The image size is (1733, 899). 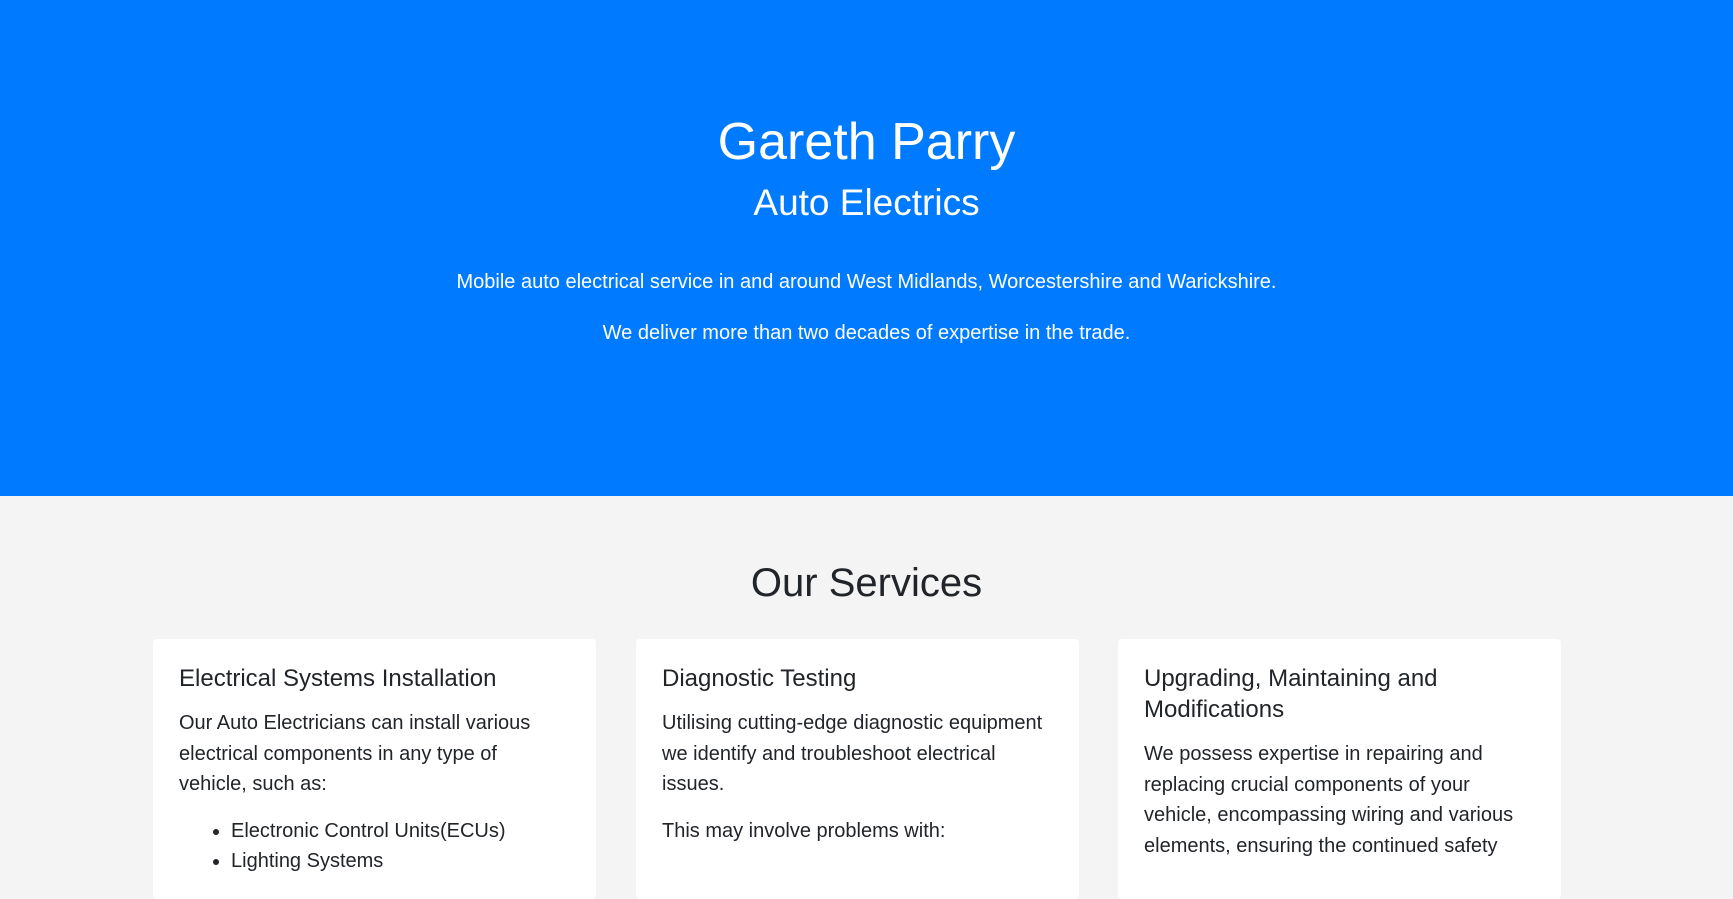 What do you see at coordinates (866, 142) in the screenshot?
I see `hero-title: Gareth Parry` at bounding box center [866, 142].